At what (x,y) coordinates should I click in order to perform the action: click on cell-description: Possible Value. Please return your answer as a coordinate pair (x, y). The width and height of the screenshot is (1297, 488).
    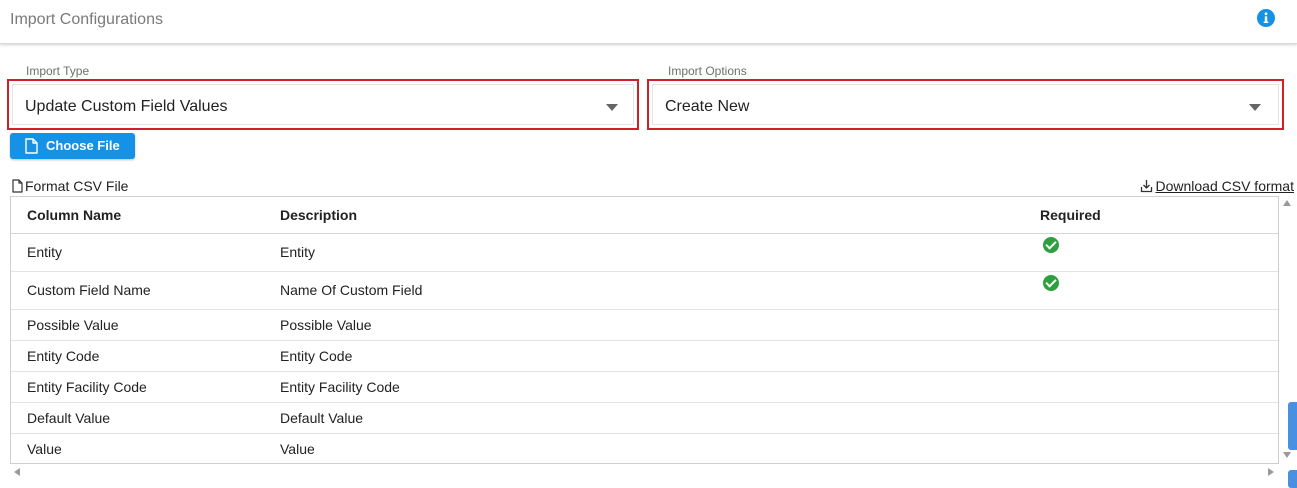
    Looking at the image, I should click on (644, 325).